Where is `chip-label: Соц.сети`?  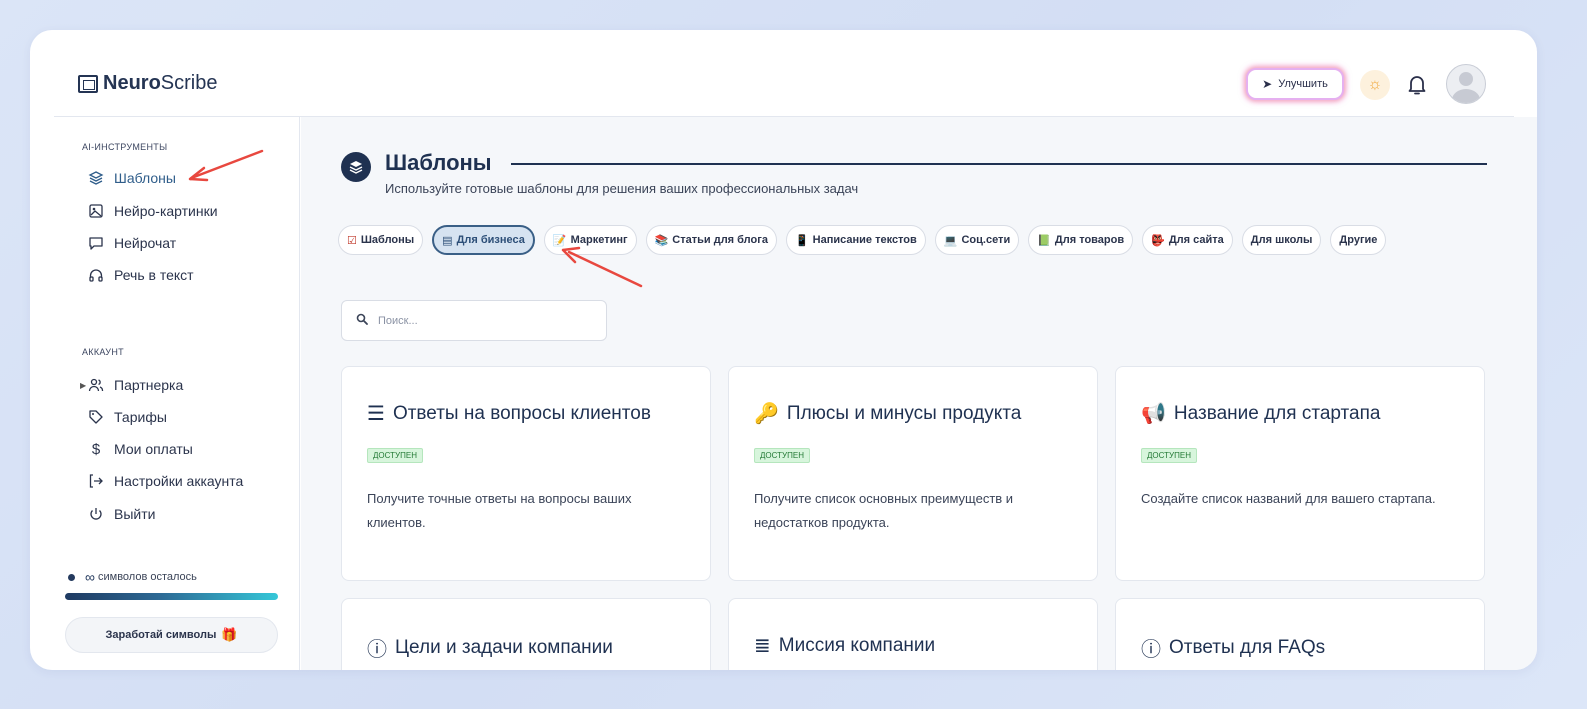
chip-label: Соц.сети is located at coordinates (986, 240).